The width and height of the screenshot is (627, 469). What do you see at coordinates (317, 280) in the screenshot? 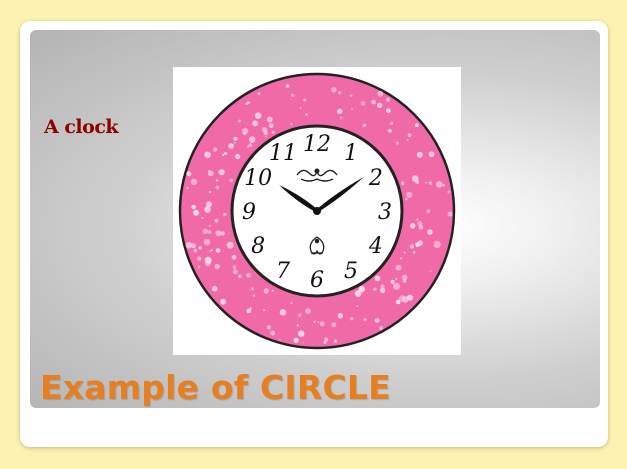
I see `clock-numeral-6: 6` at bounding box center [317, 280].